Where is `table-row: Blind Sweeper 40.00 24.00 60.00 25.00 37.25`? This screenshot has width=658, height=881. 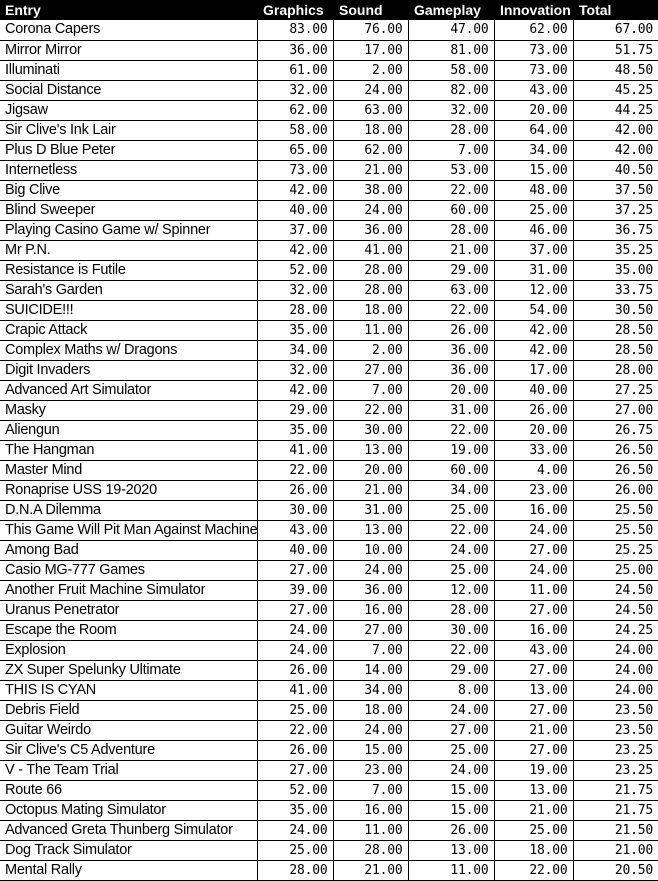 table-row: Blind Sweeper 40.00 24.00 60.00 25.00 37.25 is located at coordinates (329, 210).